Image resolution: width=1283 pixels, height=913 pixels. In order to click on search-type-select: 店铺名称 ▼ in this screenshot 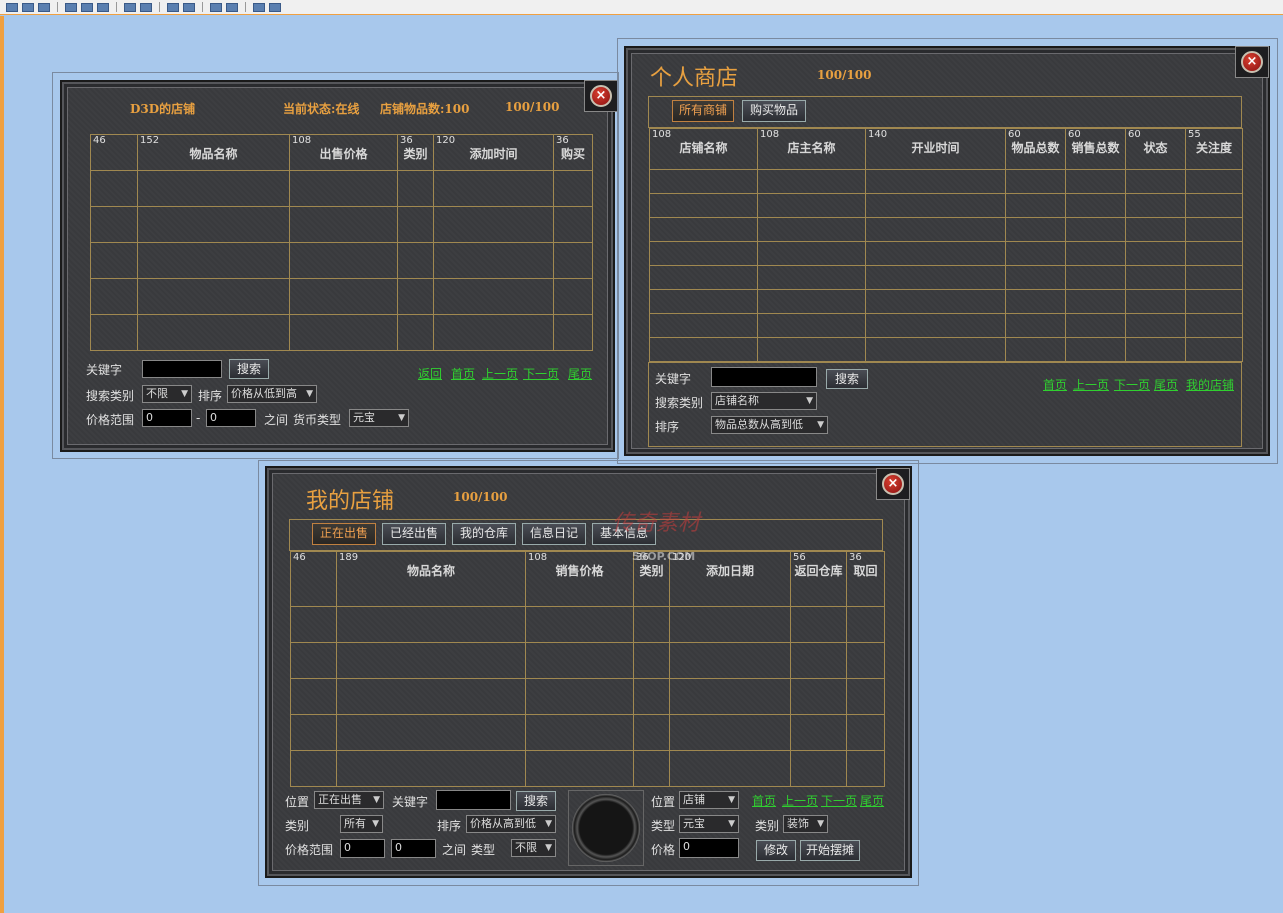, I will do `click(764, 401)`.